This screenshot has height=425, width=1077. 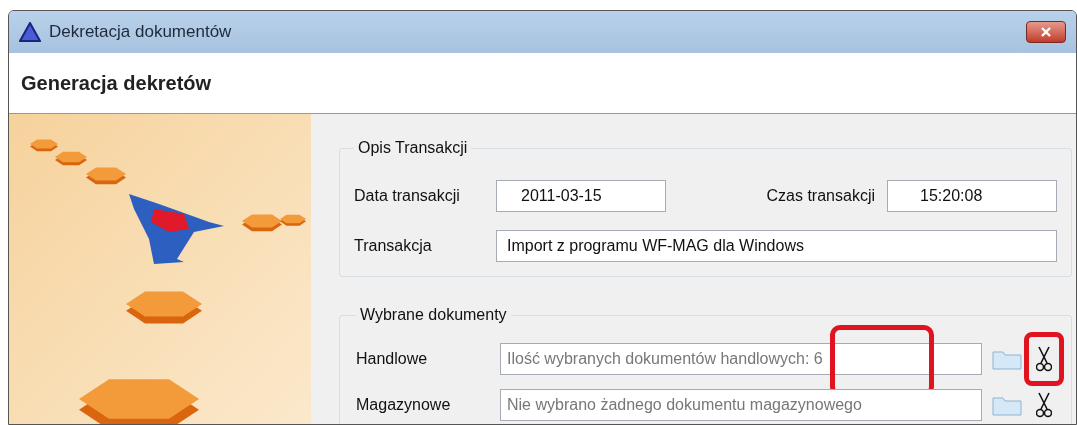 What do you see at coordinates (972, 196) in the screenshot?
I see `time-field: 15:20:08` at bounding box center [972, 196].